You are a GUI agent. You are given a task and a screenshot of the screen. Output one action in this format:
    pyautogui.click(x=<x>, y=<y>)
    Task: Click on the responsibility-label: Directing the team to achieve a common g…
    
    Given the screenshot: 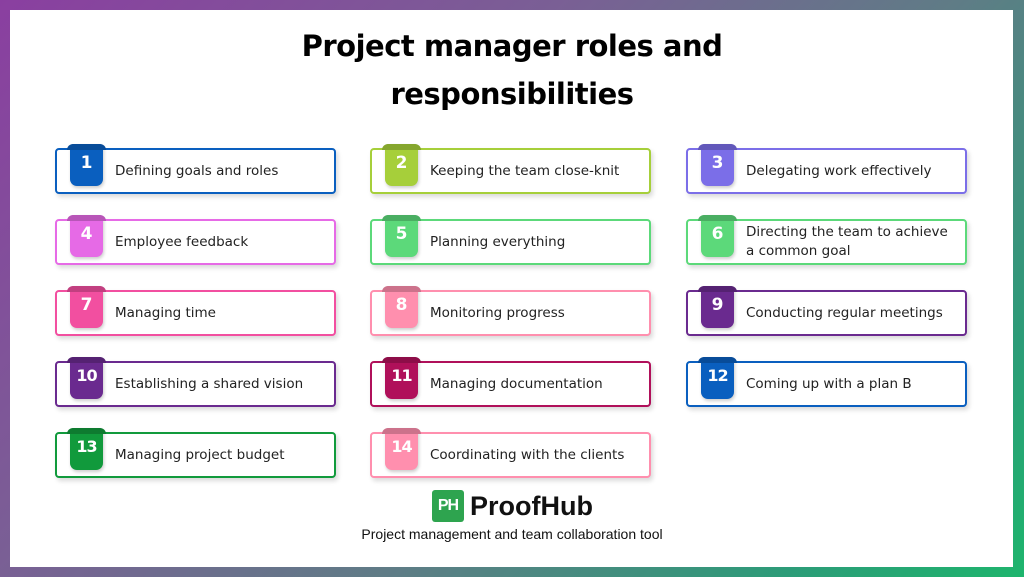 What is the action you would take?
    pyautogui.click(x=847, y=241)
    